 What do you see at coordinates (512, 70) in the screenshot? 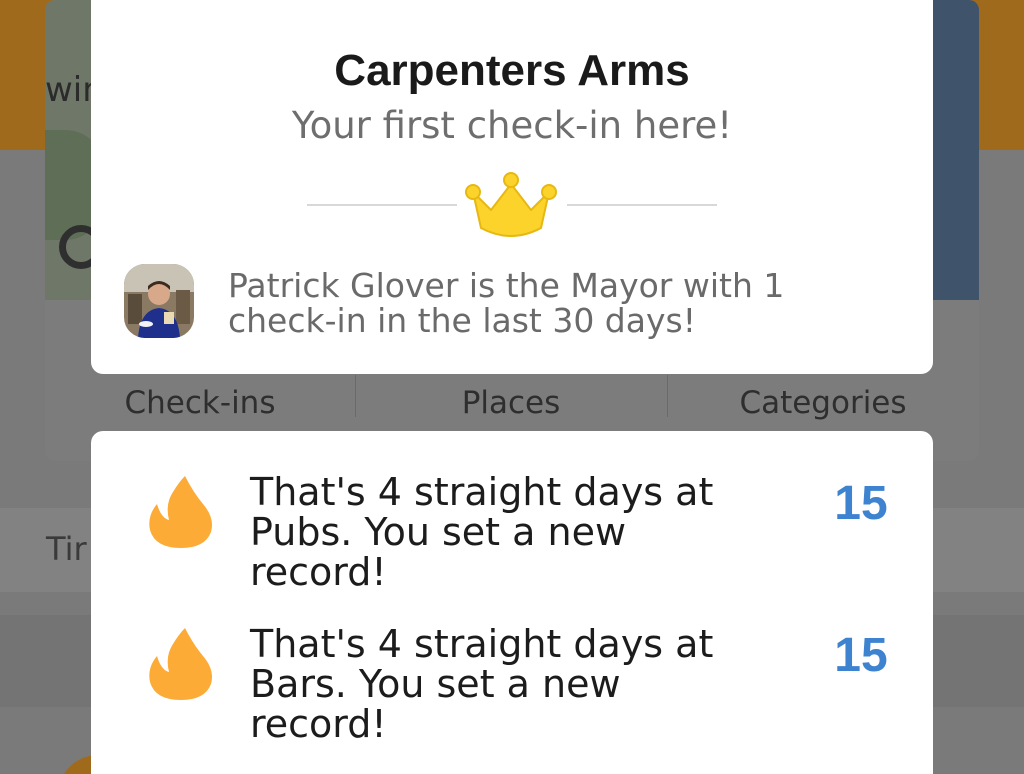
I see `venue-title: Carpenters Arms` at bounding box center [512, 70].